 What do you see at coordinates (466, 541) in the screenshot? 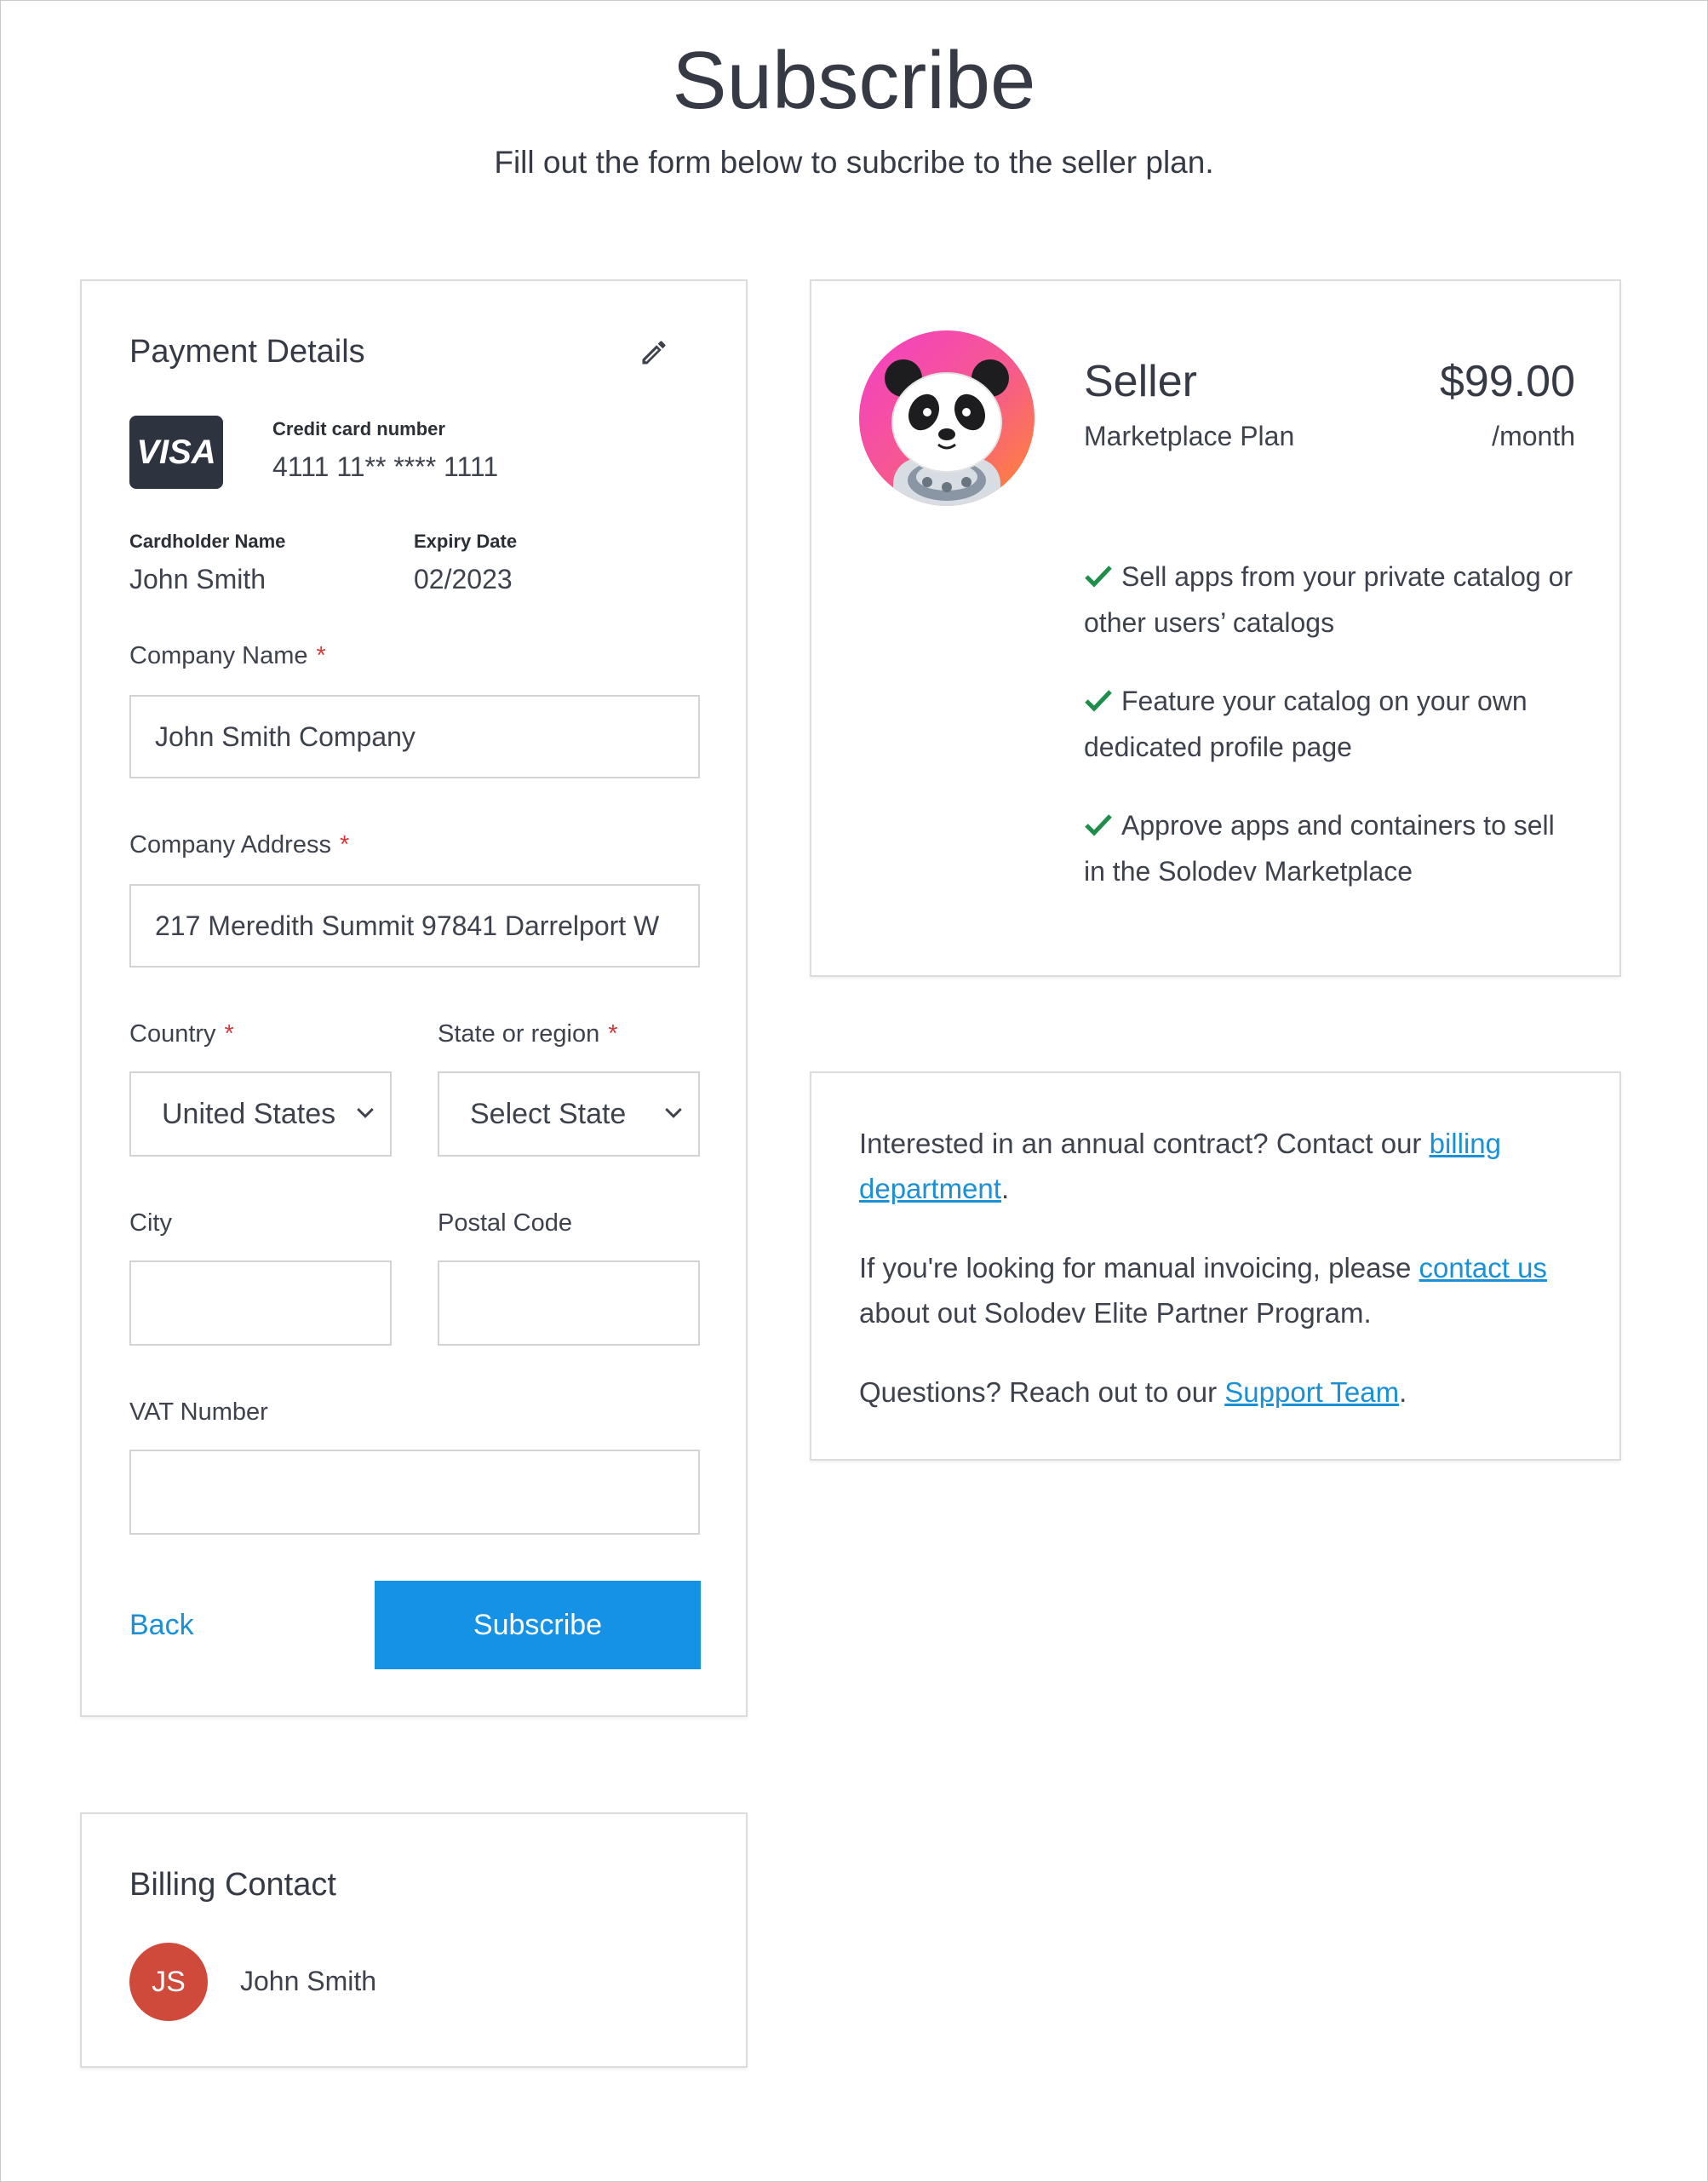
I see `expiry-label: Expiry Date` at bounding box center [466, 541].